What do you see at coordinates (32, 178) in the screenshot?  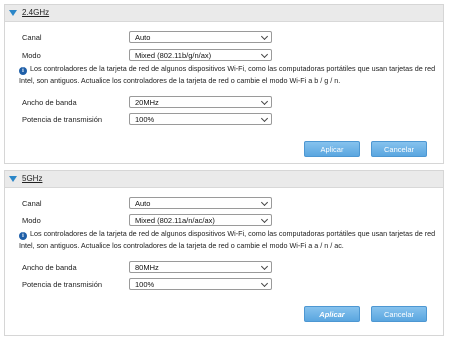 I see `band-5ghz-title: 5GHz` at bounding box center [32, 178].